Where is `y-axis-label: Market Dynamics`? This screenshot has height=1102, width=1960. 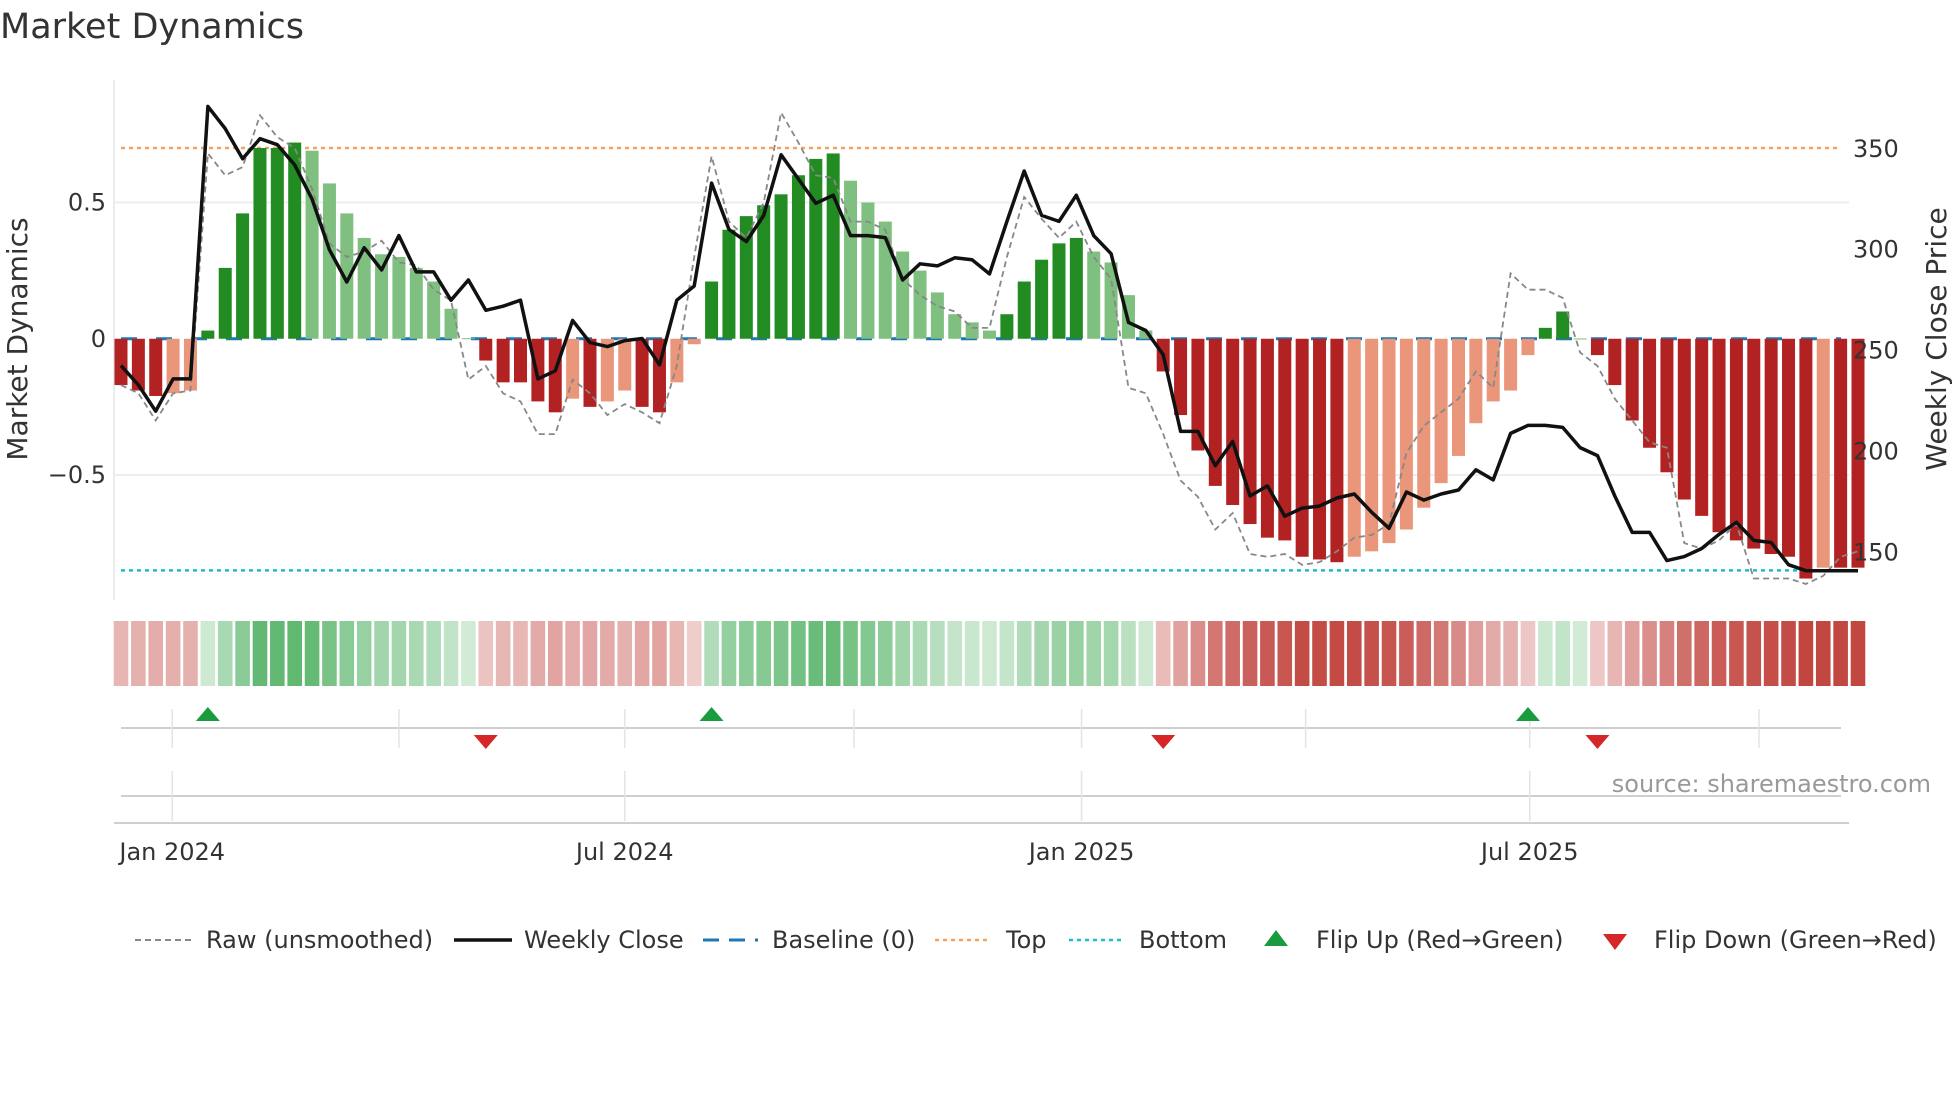
y-axis-label: Market Dynamics is located at coordinates (17, 338).